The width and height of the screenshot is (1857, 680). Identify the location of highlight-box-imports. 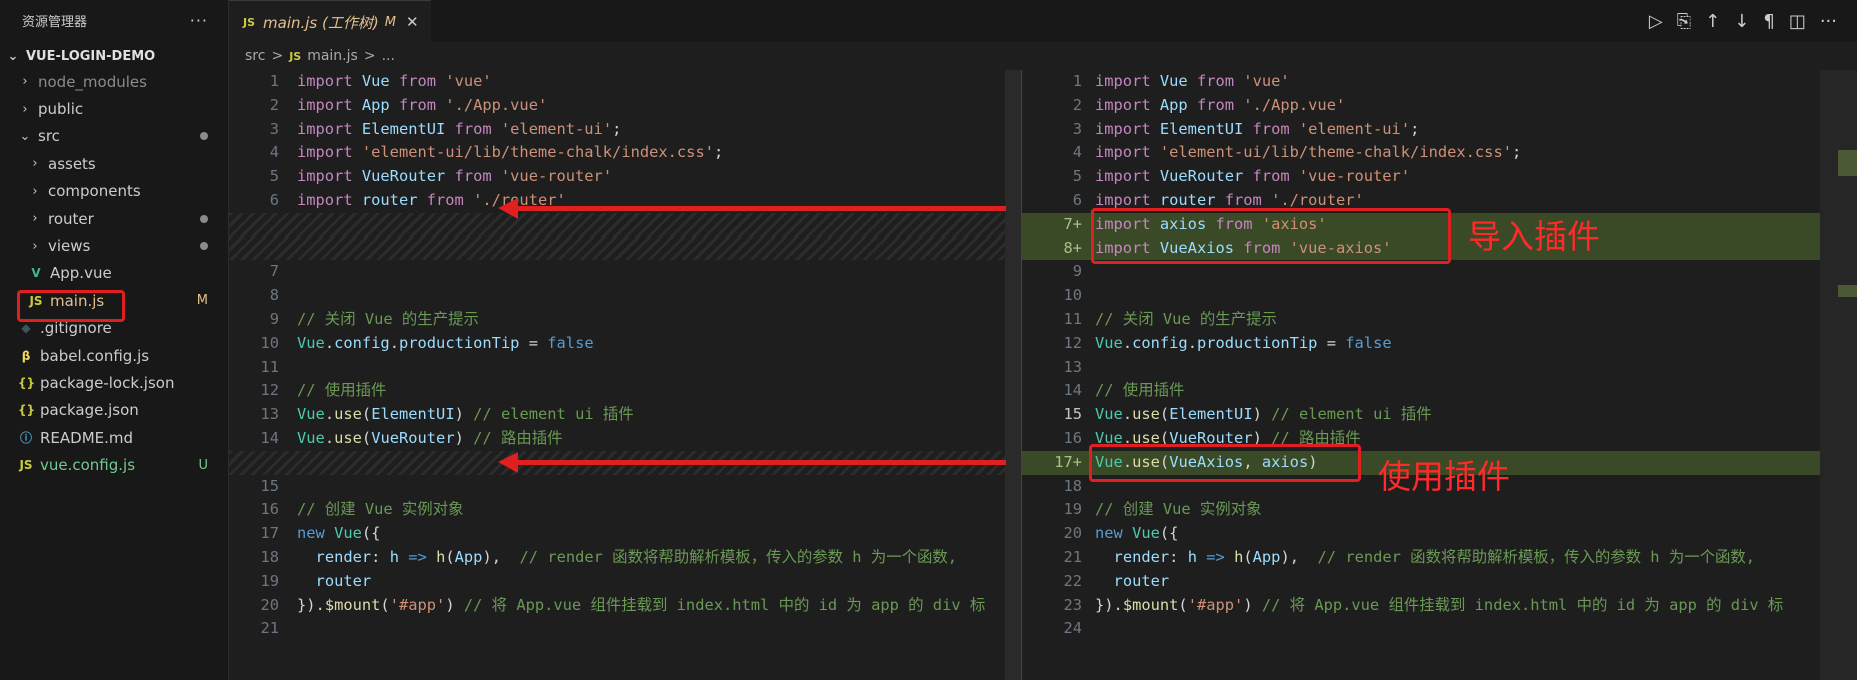
(1271, 236).